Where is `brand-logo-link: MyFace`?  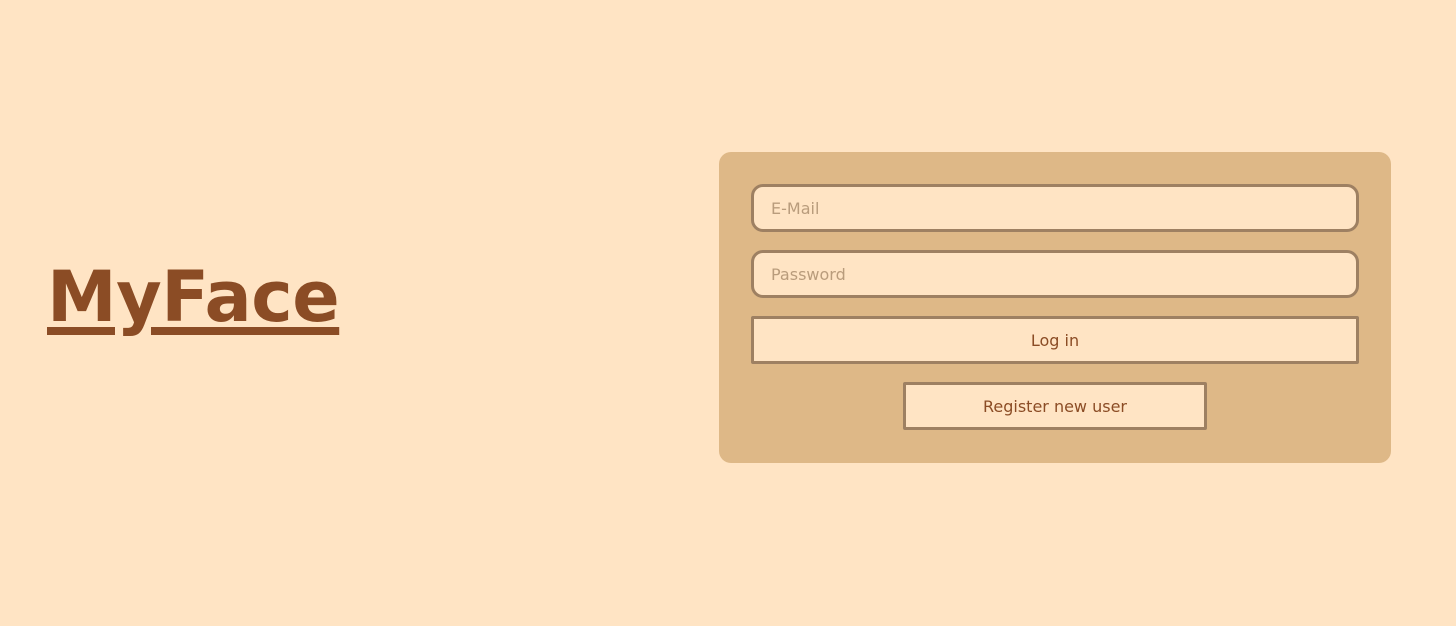
brand-logo-link: MyFace is located at coordinates (193, 297).